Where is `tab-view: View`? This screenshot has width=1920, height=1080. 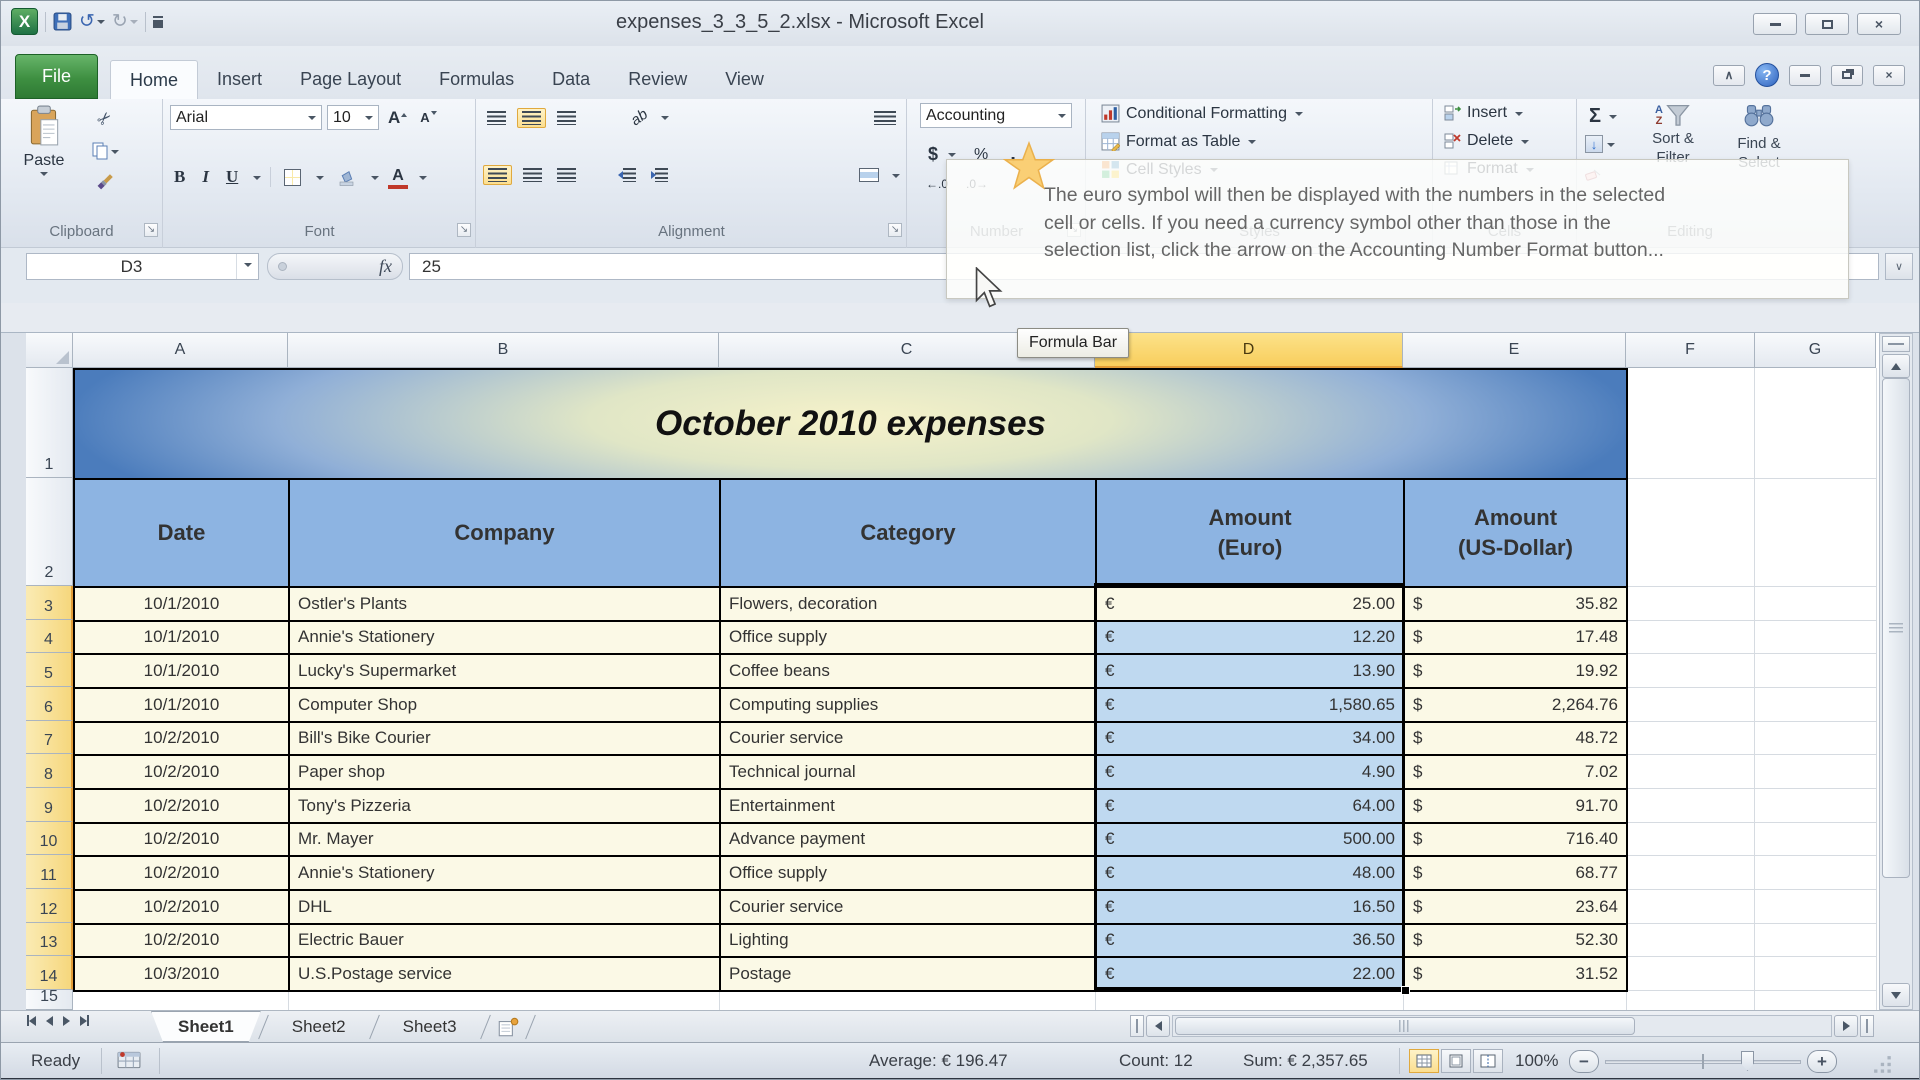
tab-view: View is located at coordinates (744, 79).